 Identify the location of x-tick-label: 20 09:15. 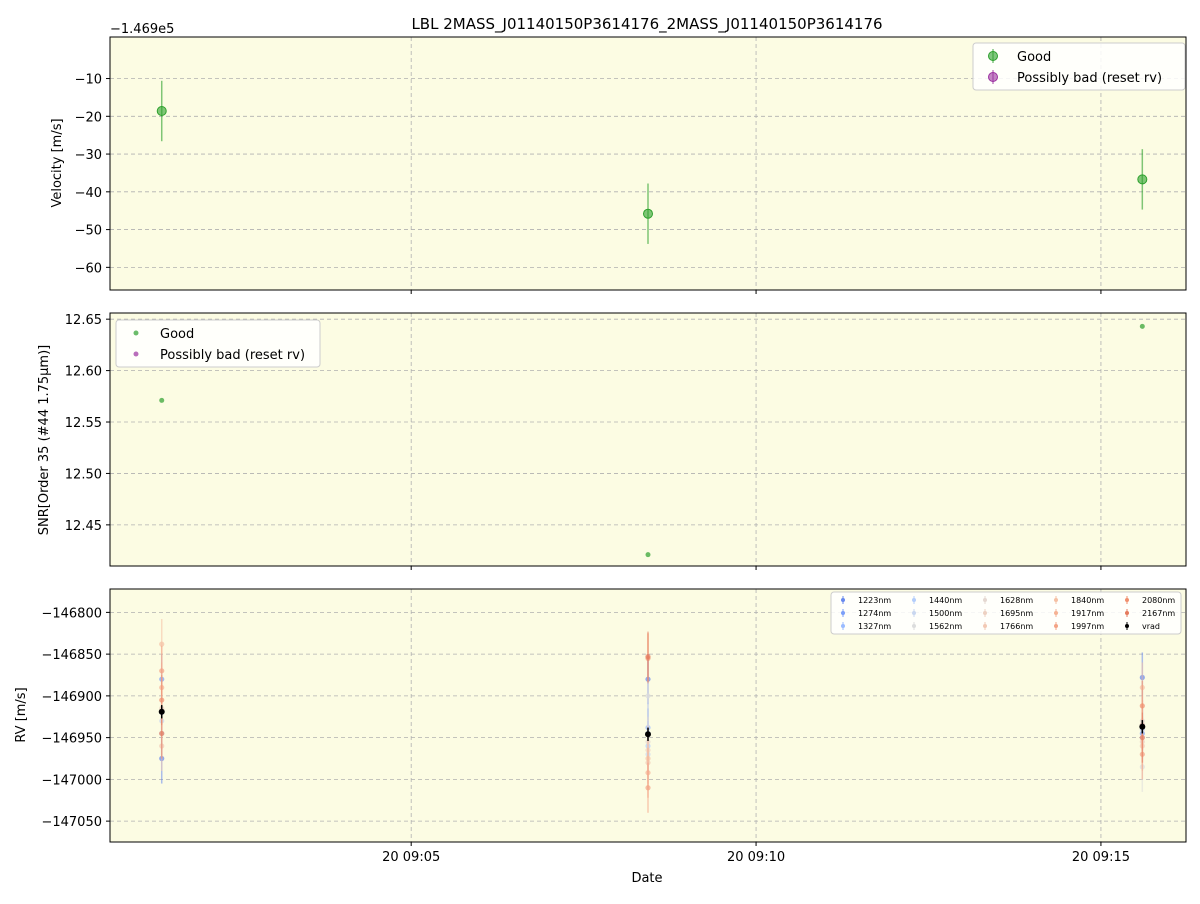
(1101, 857).